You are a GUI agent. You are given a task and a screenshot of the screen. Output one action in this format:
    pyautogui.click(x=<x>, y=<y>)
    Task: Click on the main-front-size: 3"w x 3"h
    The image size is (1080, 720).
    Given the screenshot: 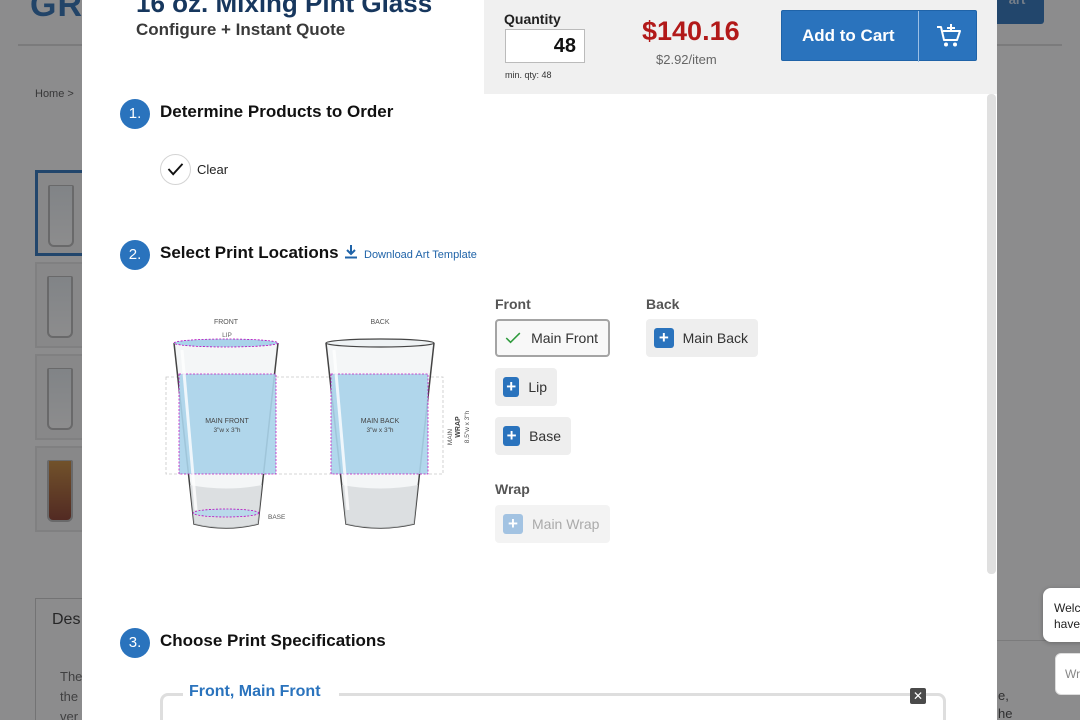 What is the action you would take?
    pyautogui.click(x=226, y=430)
    